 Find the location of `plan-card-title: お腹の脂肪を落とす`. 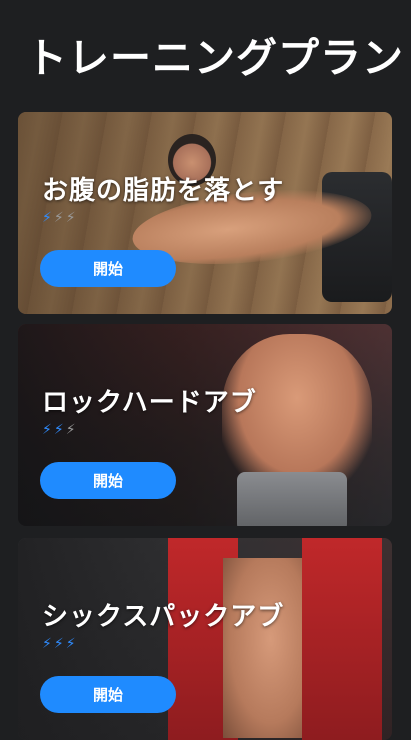

plan-card-title: お腹の脂肪を落とす is located at coordinates (163, 191).